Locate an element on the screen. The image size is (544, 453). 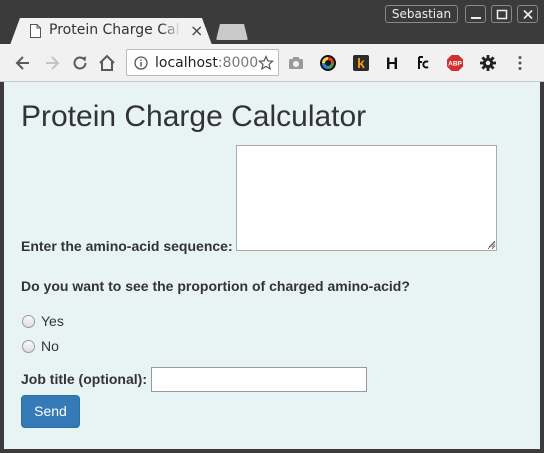
address-bar: localhost:8000 is located at coordinates (202, 62).